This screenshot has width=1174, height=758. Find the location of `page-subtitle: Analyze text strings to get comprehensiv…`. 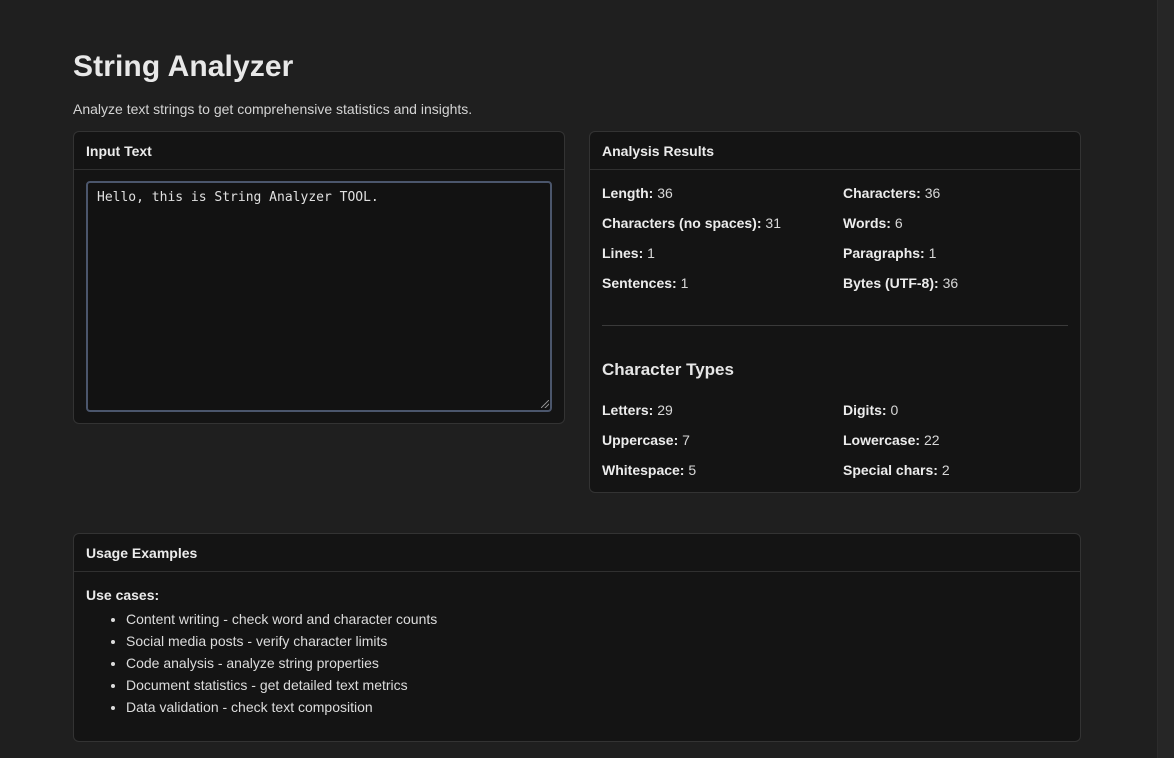

page-subtitle: Analyze text strings to get comprehensiv… is located at coordinates (273, 109).